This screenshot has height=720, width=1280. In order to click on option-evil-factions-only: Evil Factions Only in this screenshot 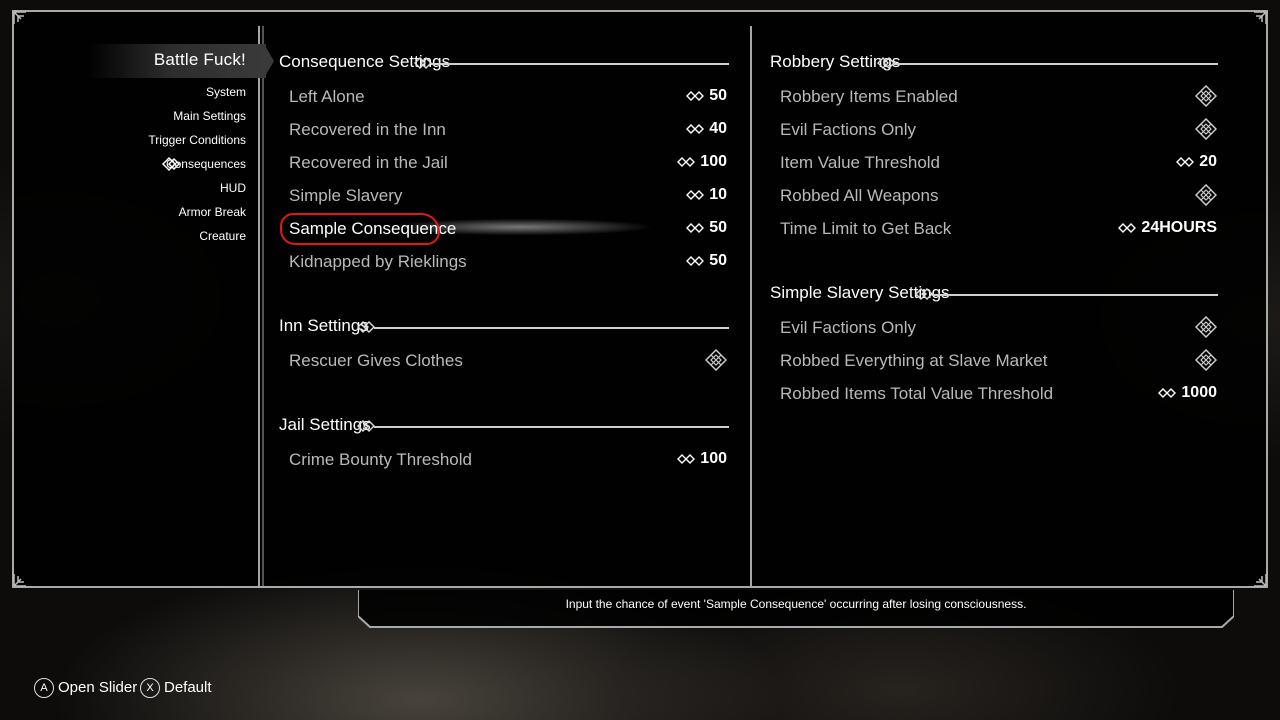, I will do `click(998, 131)`.